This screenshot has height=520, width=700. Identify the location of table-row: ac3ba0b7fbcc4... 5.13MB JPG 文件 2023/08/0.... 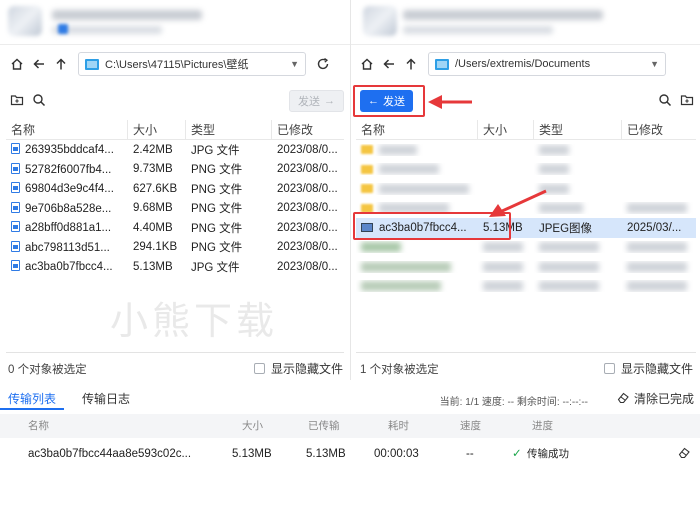
(175, 267).